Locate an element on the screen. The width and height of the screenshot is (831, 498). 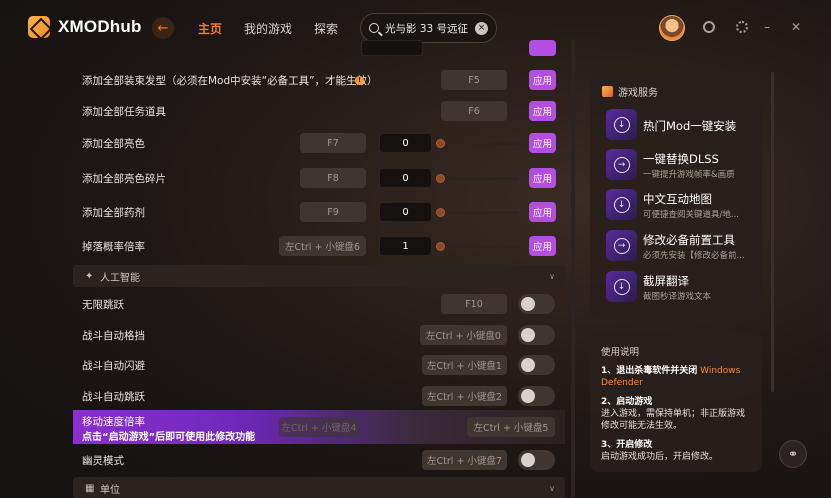
tool-icon: → is located at coordinates (621, 245).